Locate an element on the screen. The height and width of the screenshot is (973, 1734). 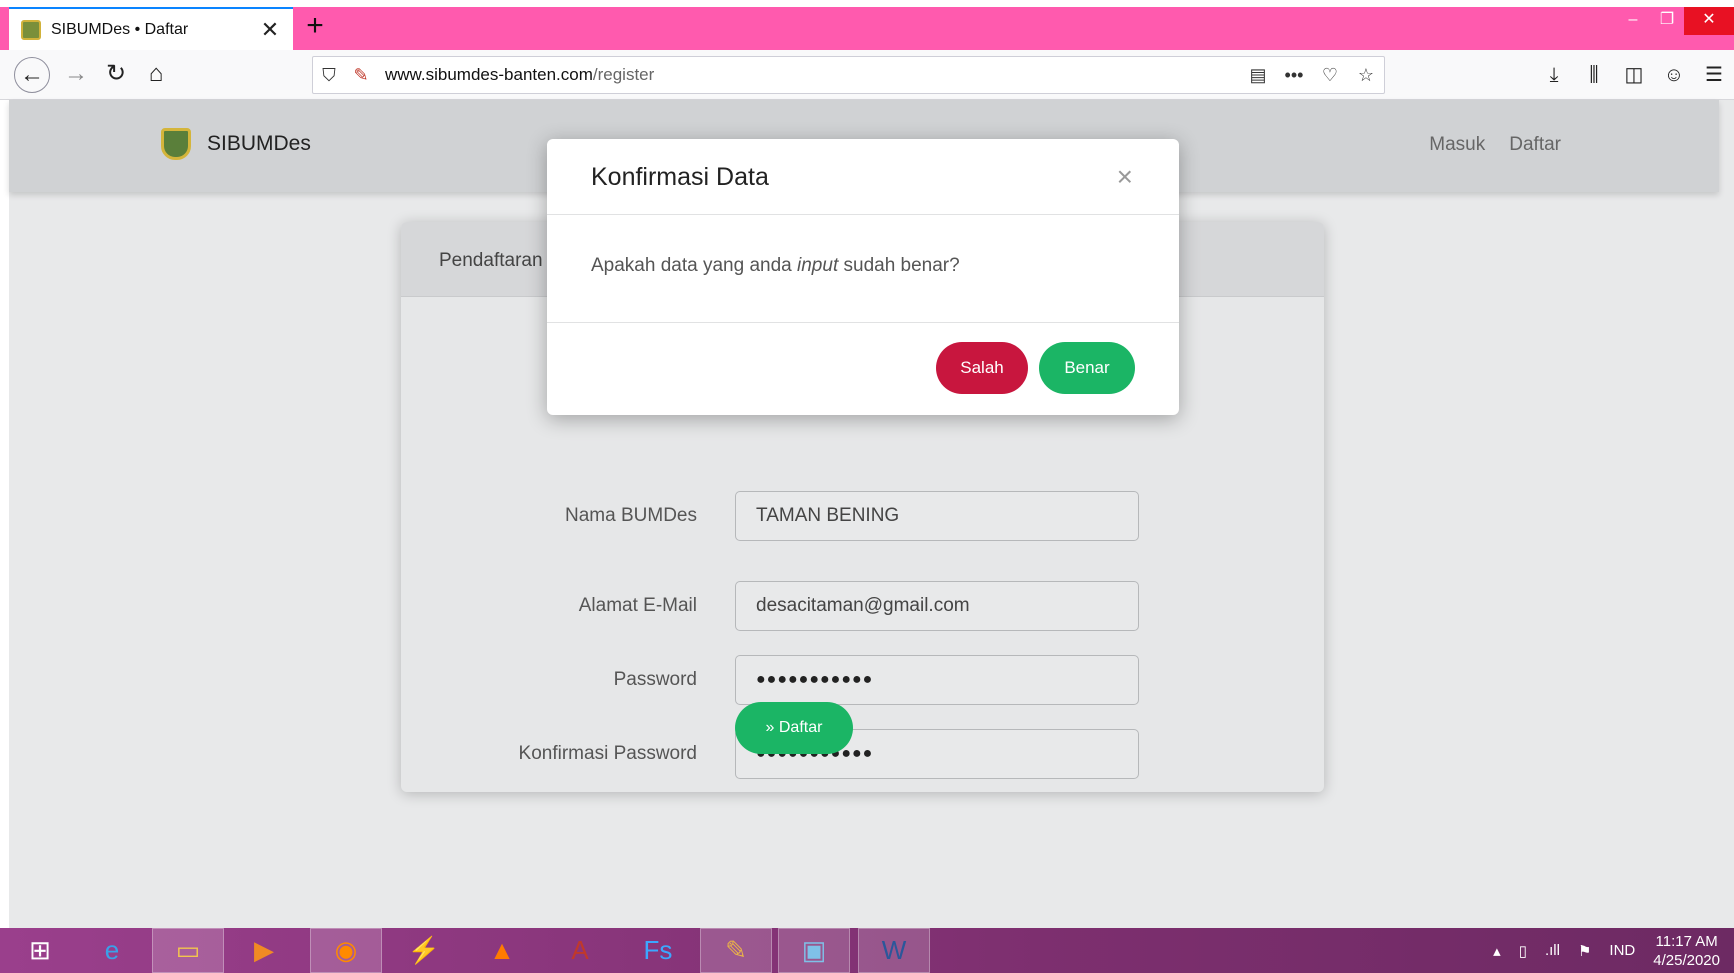
start-windows-icon: ⊞ is located at coordinates (40, 950).